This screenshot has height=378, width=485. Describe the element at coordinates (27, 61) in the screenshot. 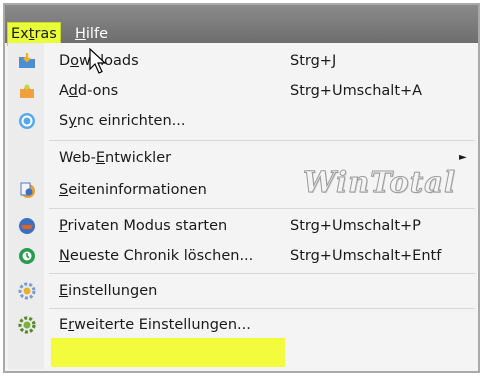

I see `downloads-icon` at that location.